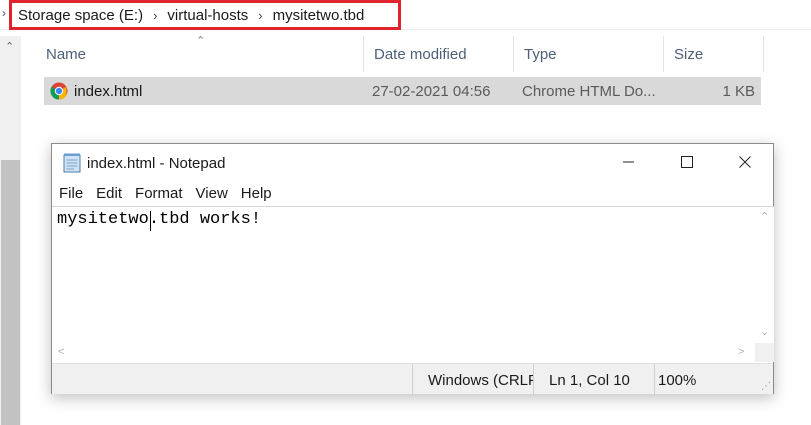 This screenshot has height=425, width=811. Describe the element at coordinates (741, 352) in the screenshot. I see `scroll-right-icon: >` at that location.